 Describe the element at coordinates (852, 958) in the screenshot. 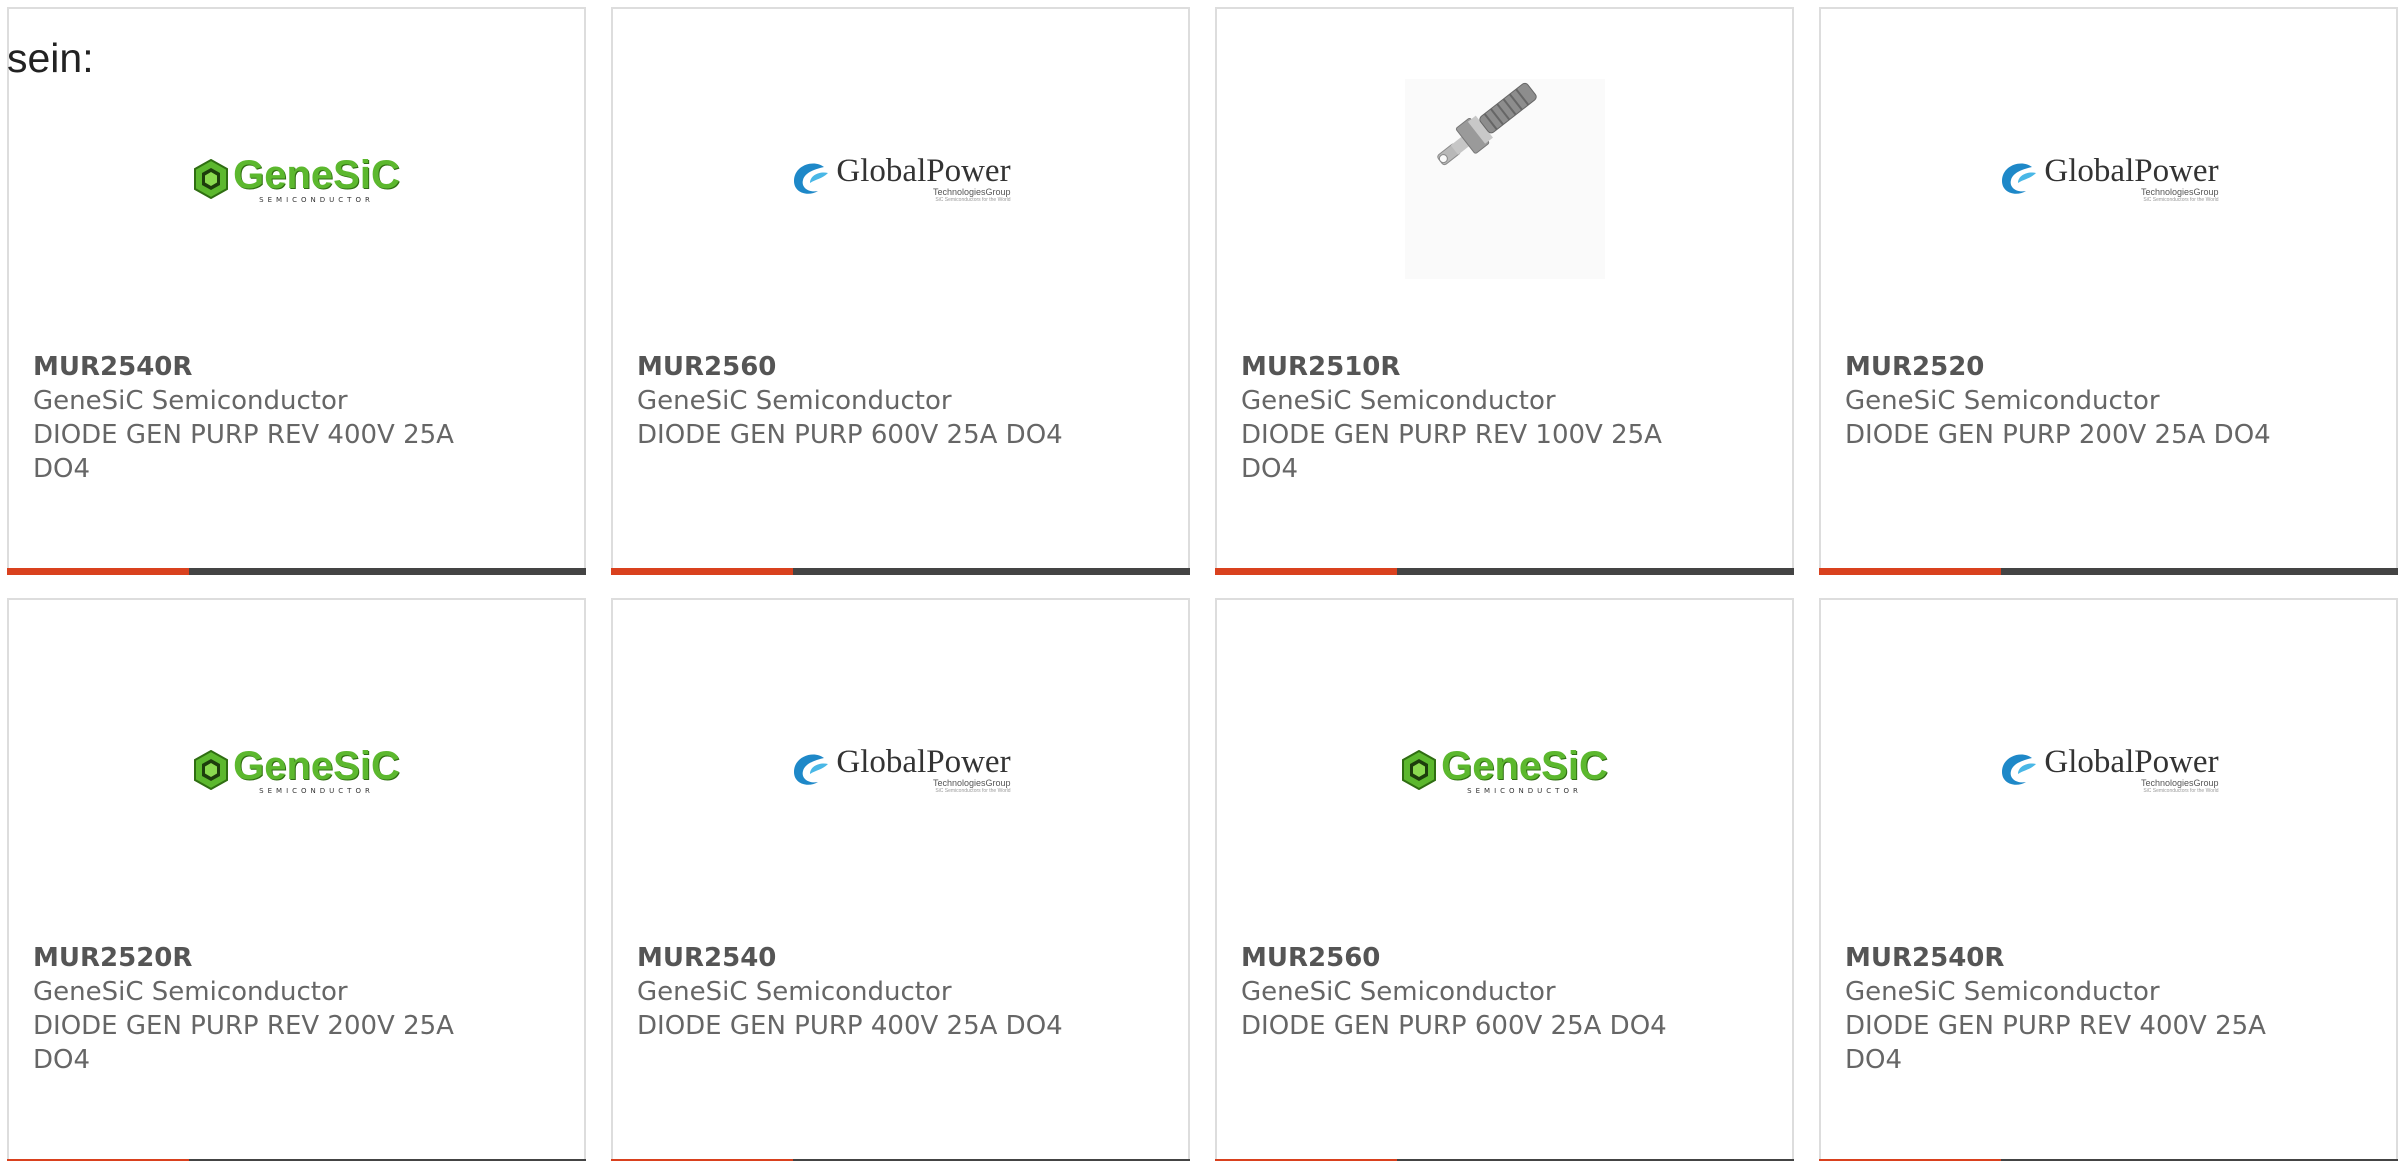

I see `product-part-number: MUR2540` at that location.